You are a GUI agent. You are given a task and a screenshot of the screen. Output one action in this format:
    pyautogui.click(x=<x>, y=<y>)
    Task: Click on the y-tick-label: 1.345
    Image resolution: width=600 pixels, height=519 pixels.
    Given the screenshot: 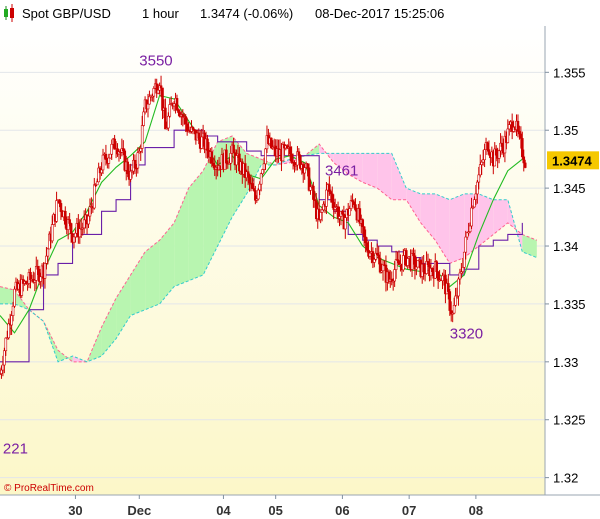 What is the action you would take?
    pyautogui.click(x=569, y=188)
    